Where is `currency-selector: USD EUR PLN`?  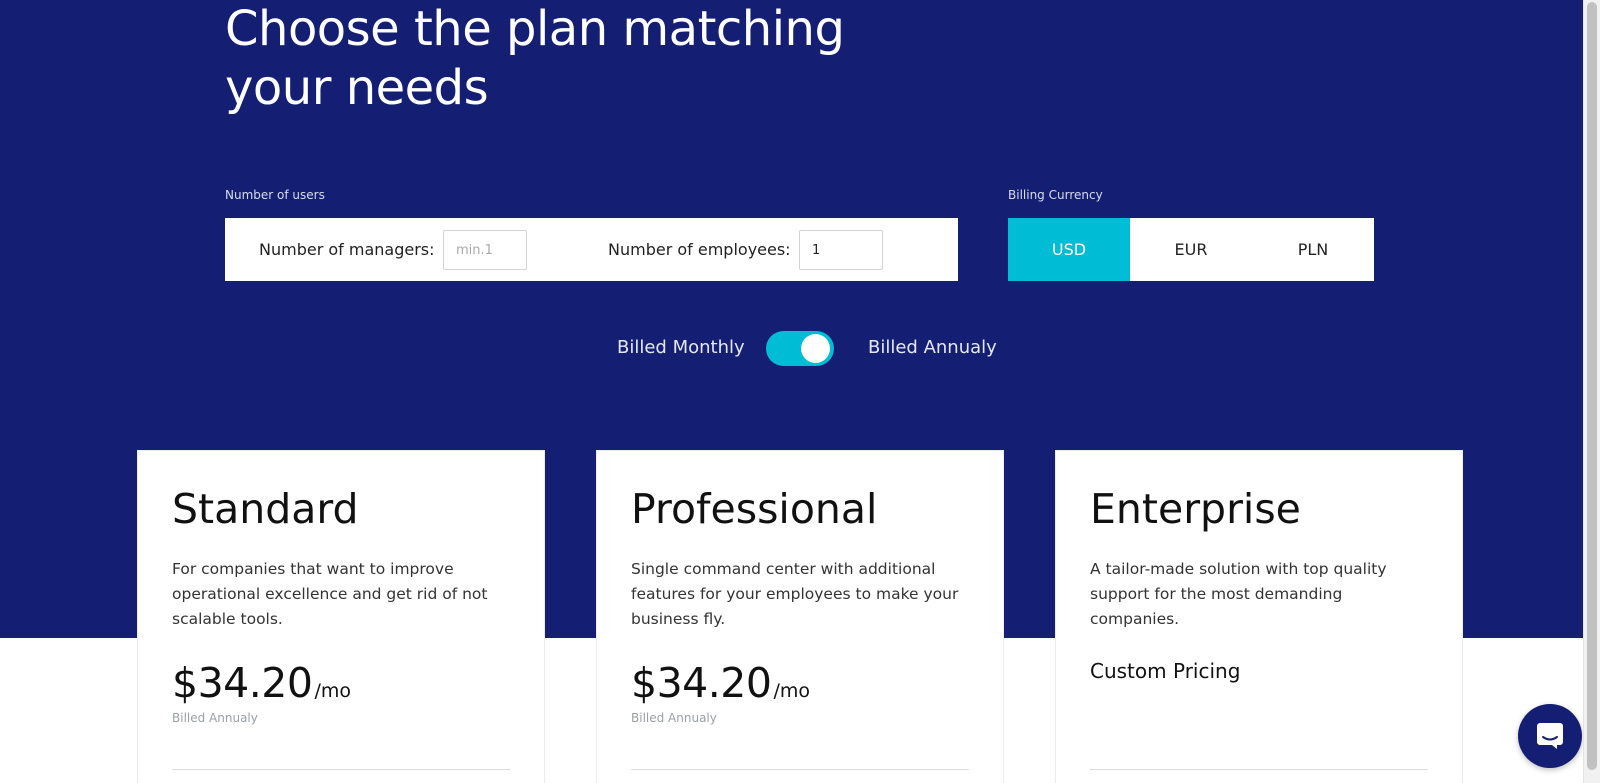 currency-selector: USD EUR PLN is located at coordinates (1191, 249).